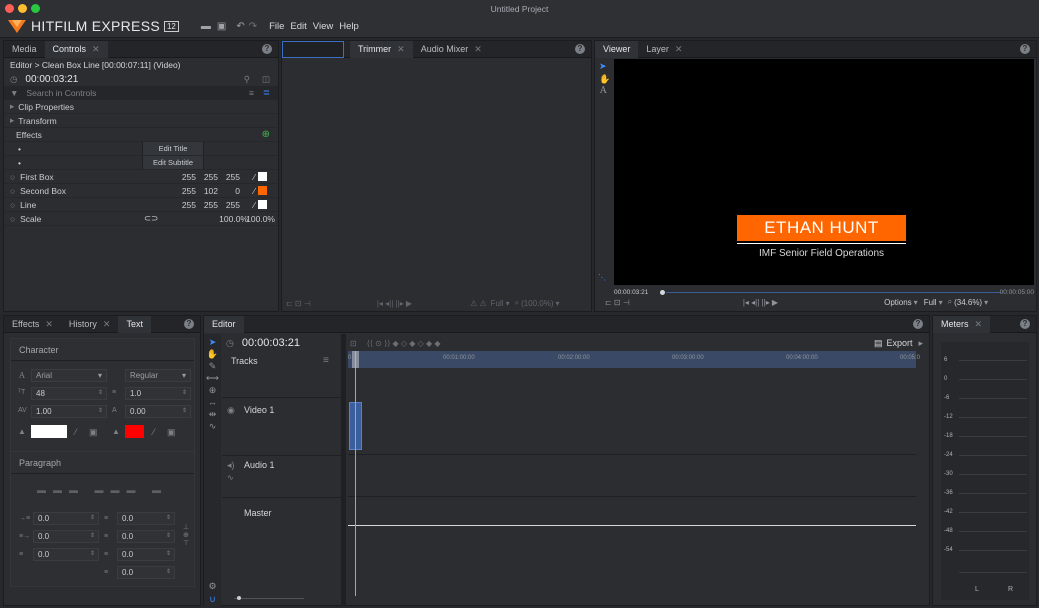 This screenshot has width=1039, height=608. What do you see at coordinates (617, 302) in the screenshot?
I see `set-in-out-icon: ⊏ ⊡ ⊣` at bounding box center [617, 302].